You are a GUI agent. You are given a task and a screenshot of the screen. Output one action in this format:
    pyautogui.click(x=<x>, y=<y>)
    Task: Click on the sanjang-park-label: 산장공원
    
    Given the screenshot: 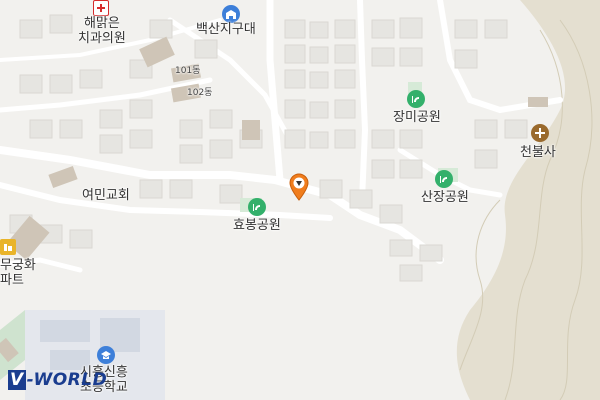 What is the action you would take?
    pyautogui.click(x=445, y=197)
    